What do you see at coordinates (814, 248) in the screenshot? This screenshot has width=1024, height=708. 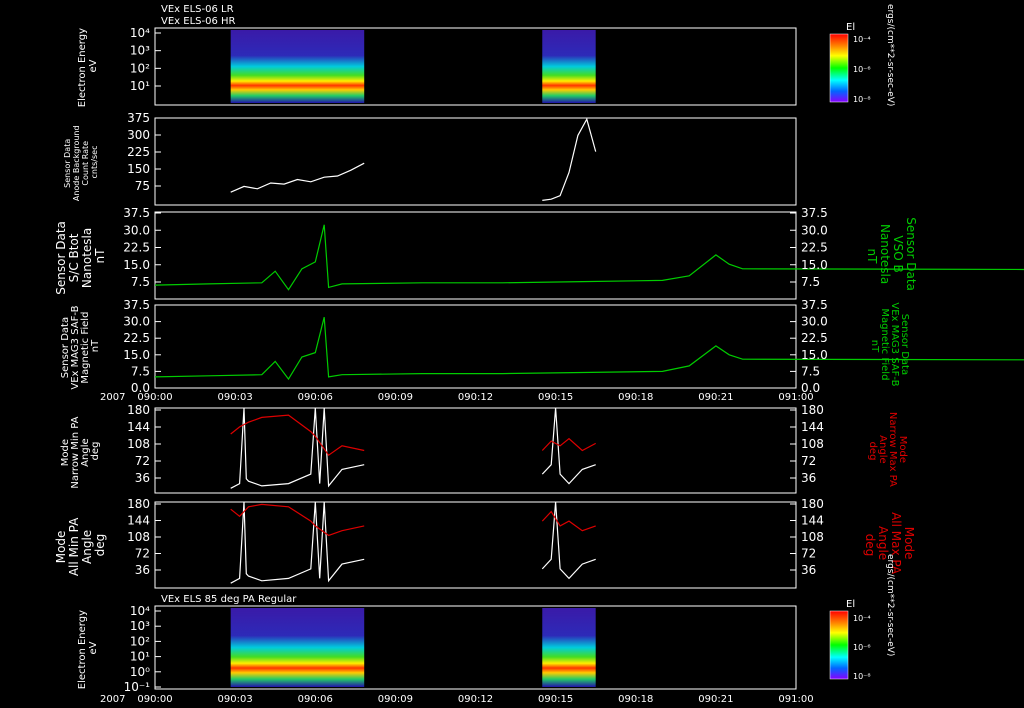 I see `y2-tick-label: 22.5` at bounding box center [814, 248].